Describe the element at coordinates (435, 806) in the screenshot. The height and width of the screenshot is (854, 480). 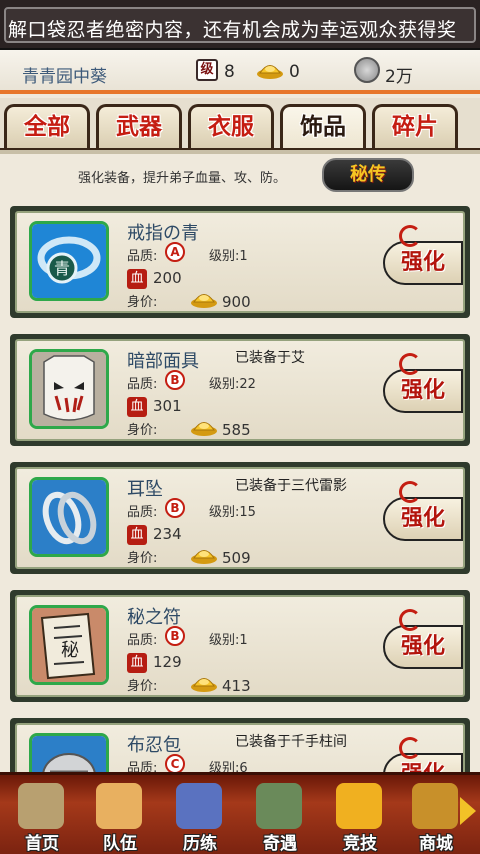
I see `shop-chest-icon` at that location.